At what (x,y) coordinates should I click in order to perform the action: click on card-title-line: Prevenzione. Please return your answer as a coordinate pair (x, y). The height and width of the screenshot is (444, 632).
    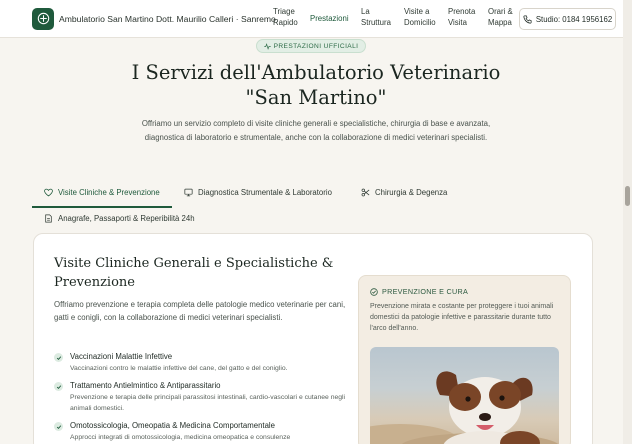
    Looking at the image, I should click on (94, 282).